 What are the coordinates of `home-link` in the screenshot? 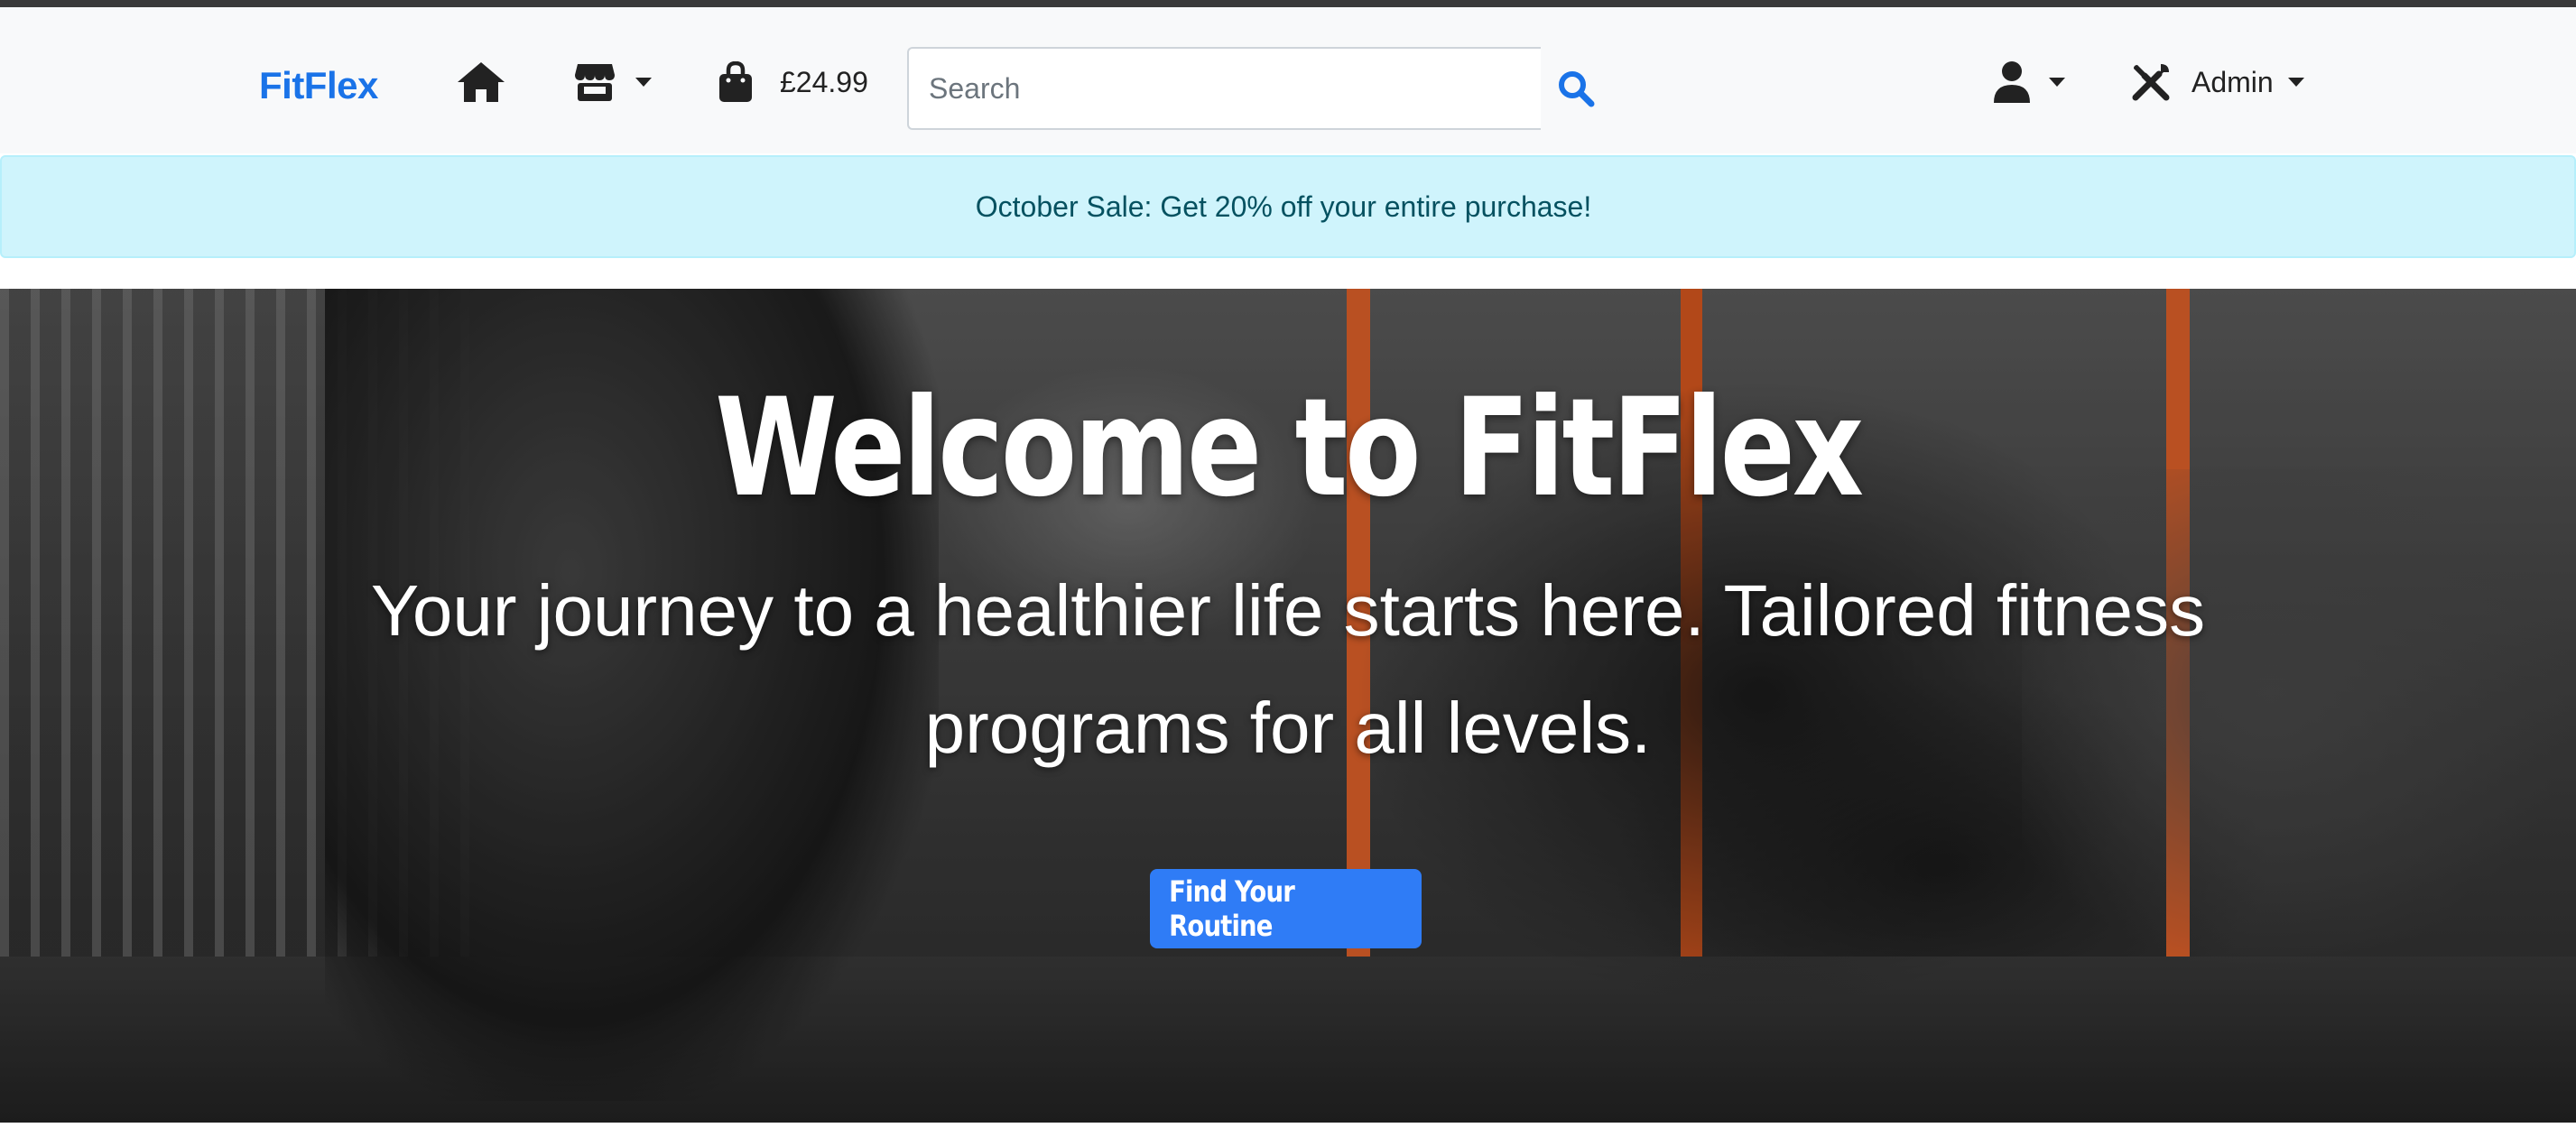 It's located at (481, 82).